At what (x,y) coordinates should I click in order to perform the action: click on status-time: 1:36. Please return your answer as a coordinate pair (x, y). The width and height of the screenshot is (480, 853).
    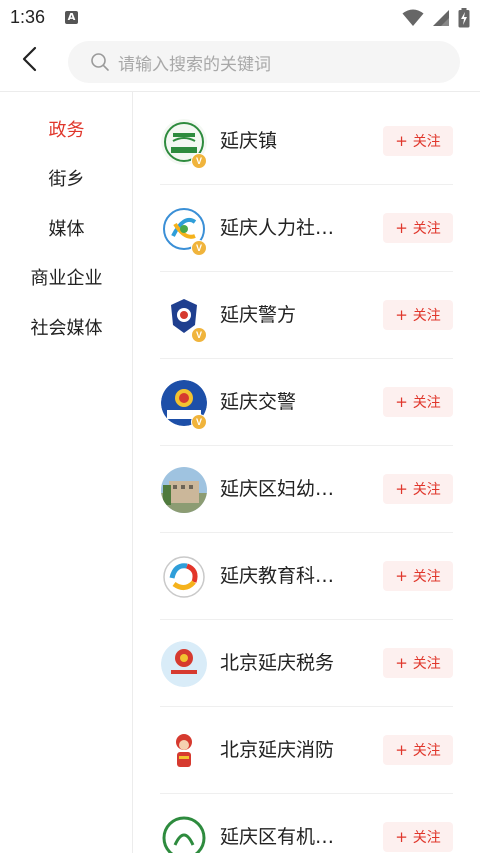
    Looking at the image, I should click on (28, 16).